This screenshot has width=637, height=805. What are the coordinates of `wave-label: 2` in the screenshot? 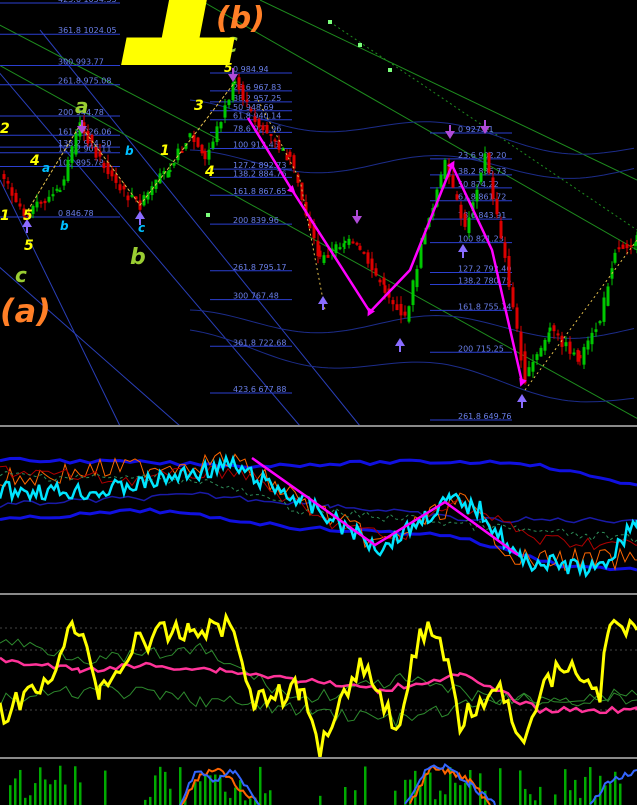 It's located at (5, 129).